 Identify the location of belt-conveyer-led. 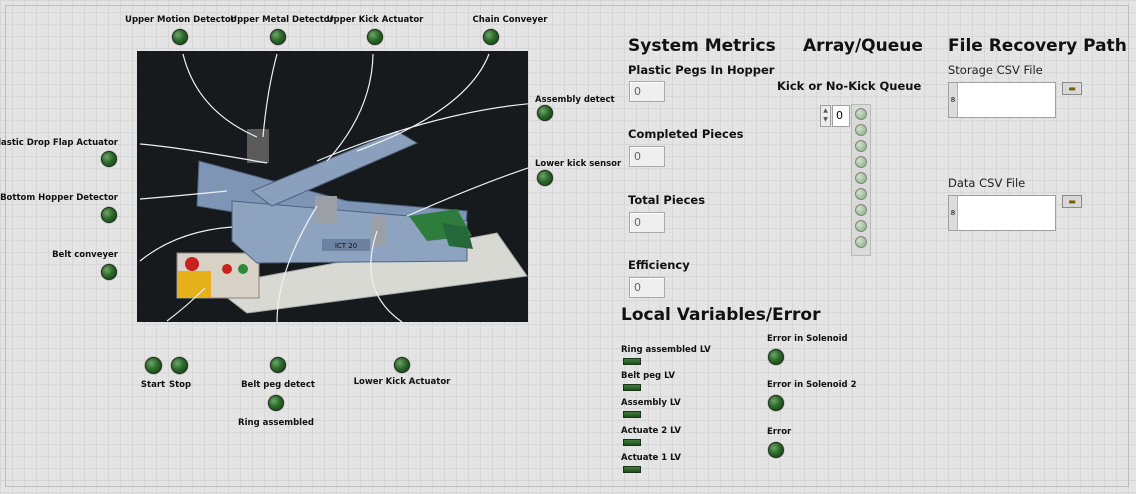
(109, 272).